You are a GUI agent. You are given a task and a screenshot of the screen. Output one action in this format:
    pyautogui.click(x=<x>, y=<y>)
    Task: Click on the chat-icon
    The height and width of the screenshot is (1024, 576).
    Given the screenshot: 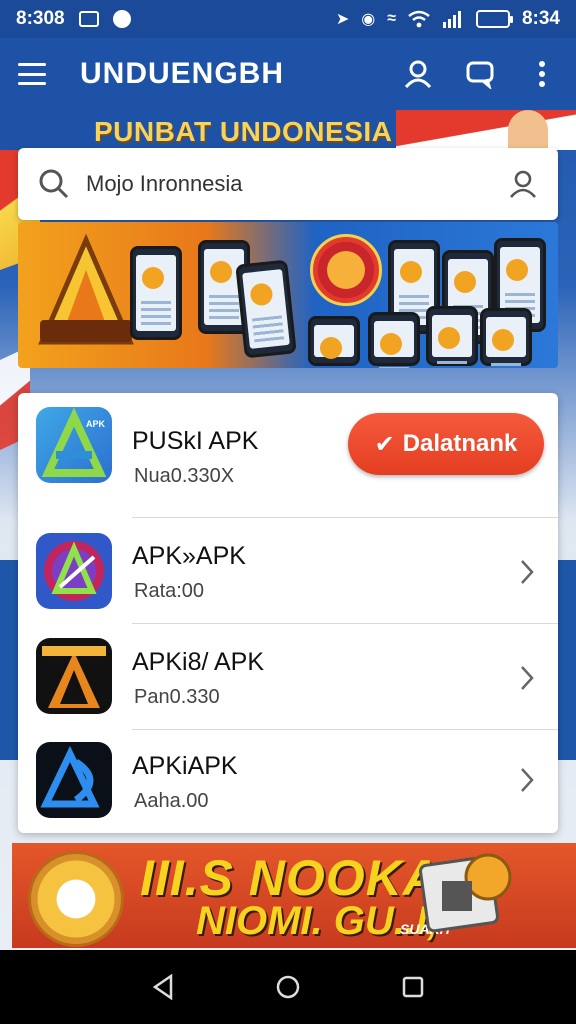 What is the action you would take?
    pyautogui.click(x=480, y=74)
    